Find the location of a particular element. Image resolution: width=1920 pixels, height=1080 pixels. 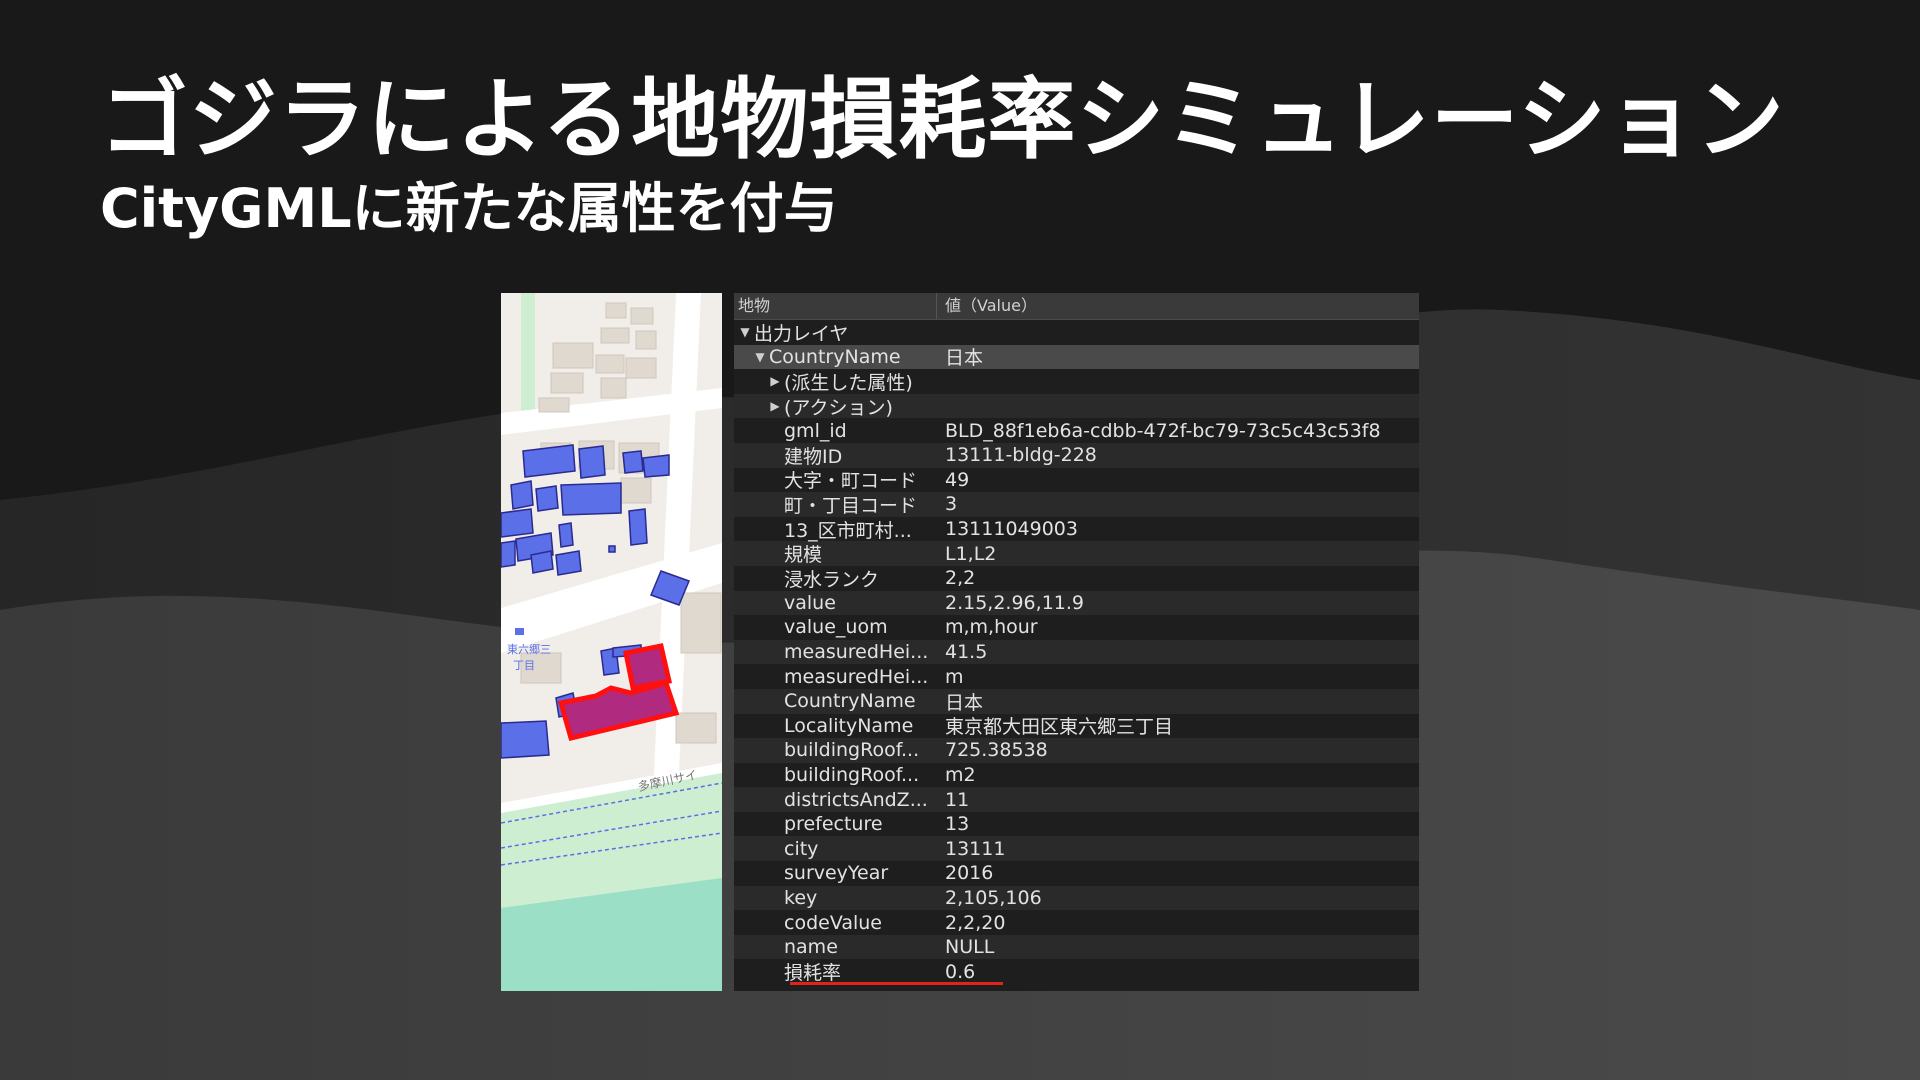

attribute-key-cell: CountryName is located at coordinates (835, 701).